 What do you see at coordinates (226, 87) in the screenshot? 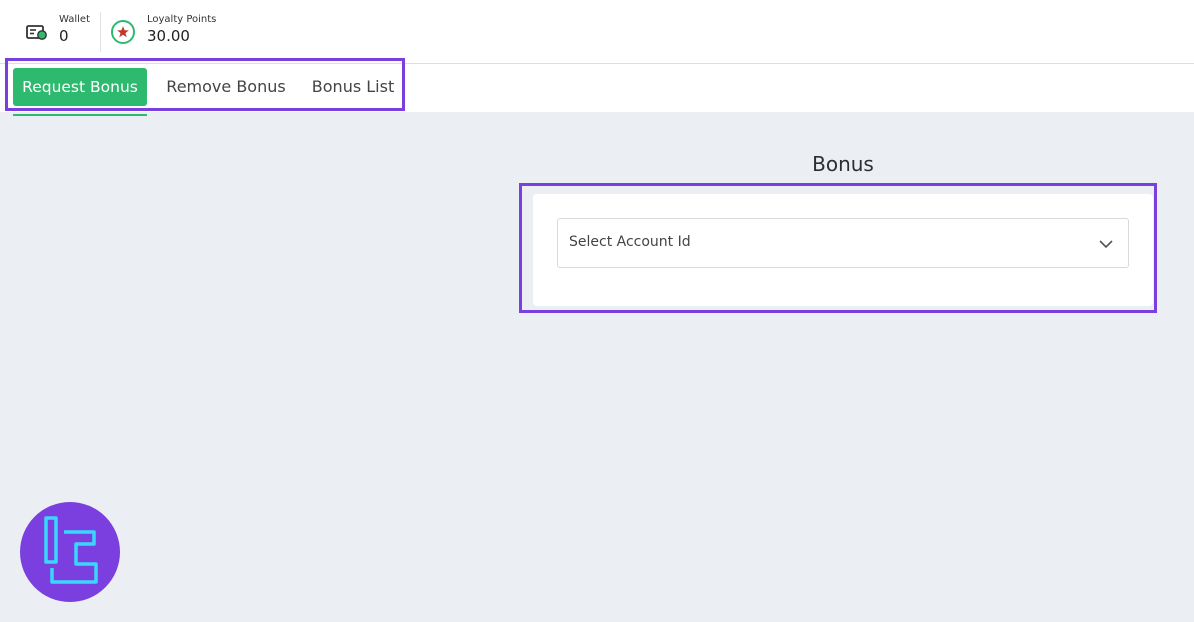
I see `tab-remove-bonus: Remove Bonus` at bounding box center [226, 87].